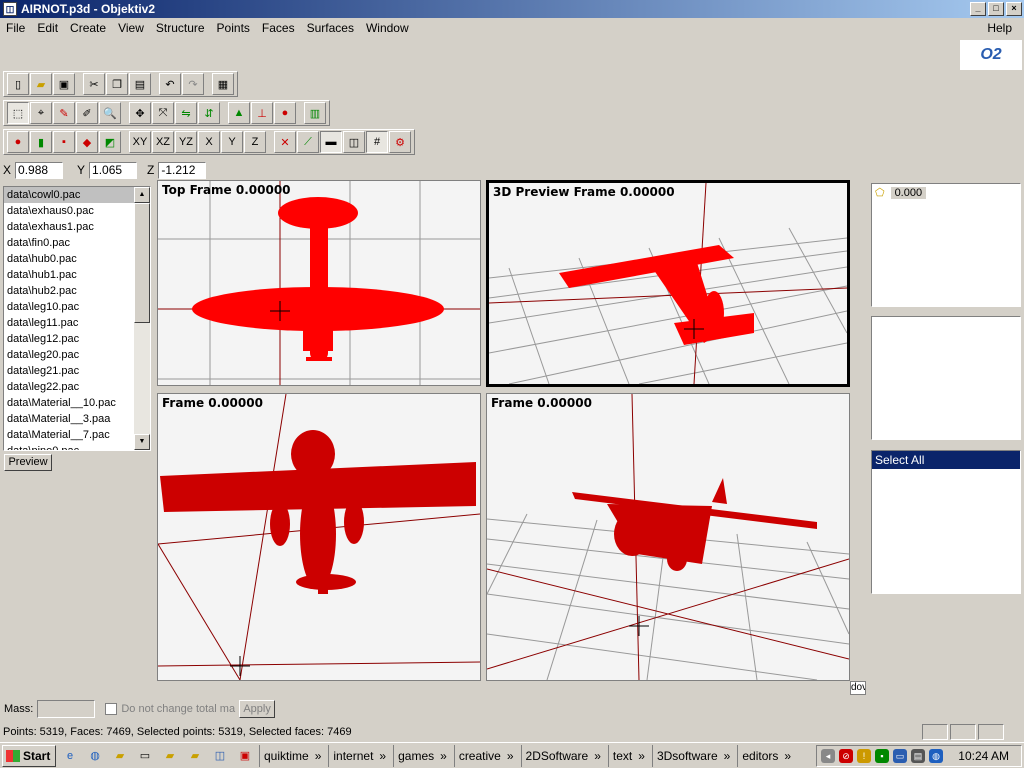 The width and height of the screenshot is (1024, 768). I want to click on paint-select-icon: ✎, so click(64, 113).